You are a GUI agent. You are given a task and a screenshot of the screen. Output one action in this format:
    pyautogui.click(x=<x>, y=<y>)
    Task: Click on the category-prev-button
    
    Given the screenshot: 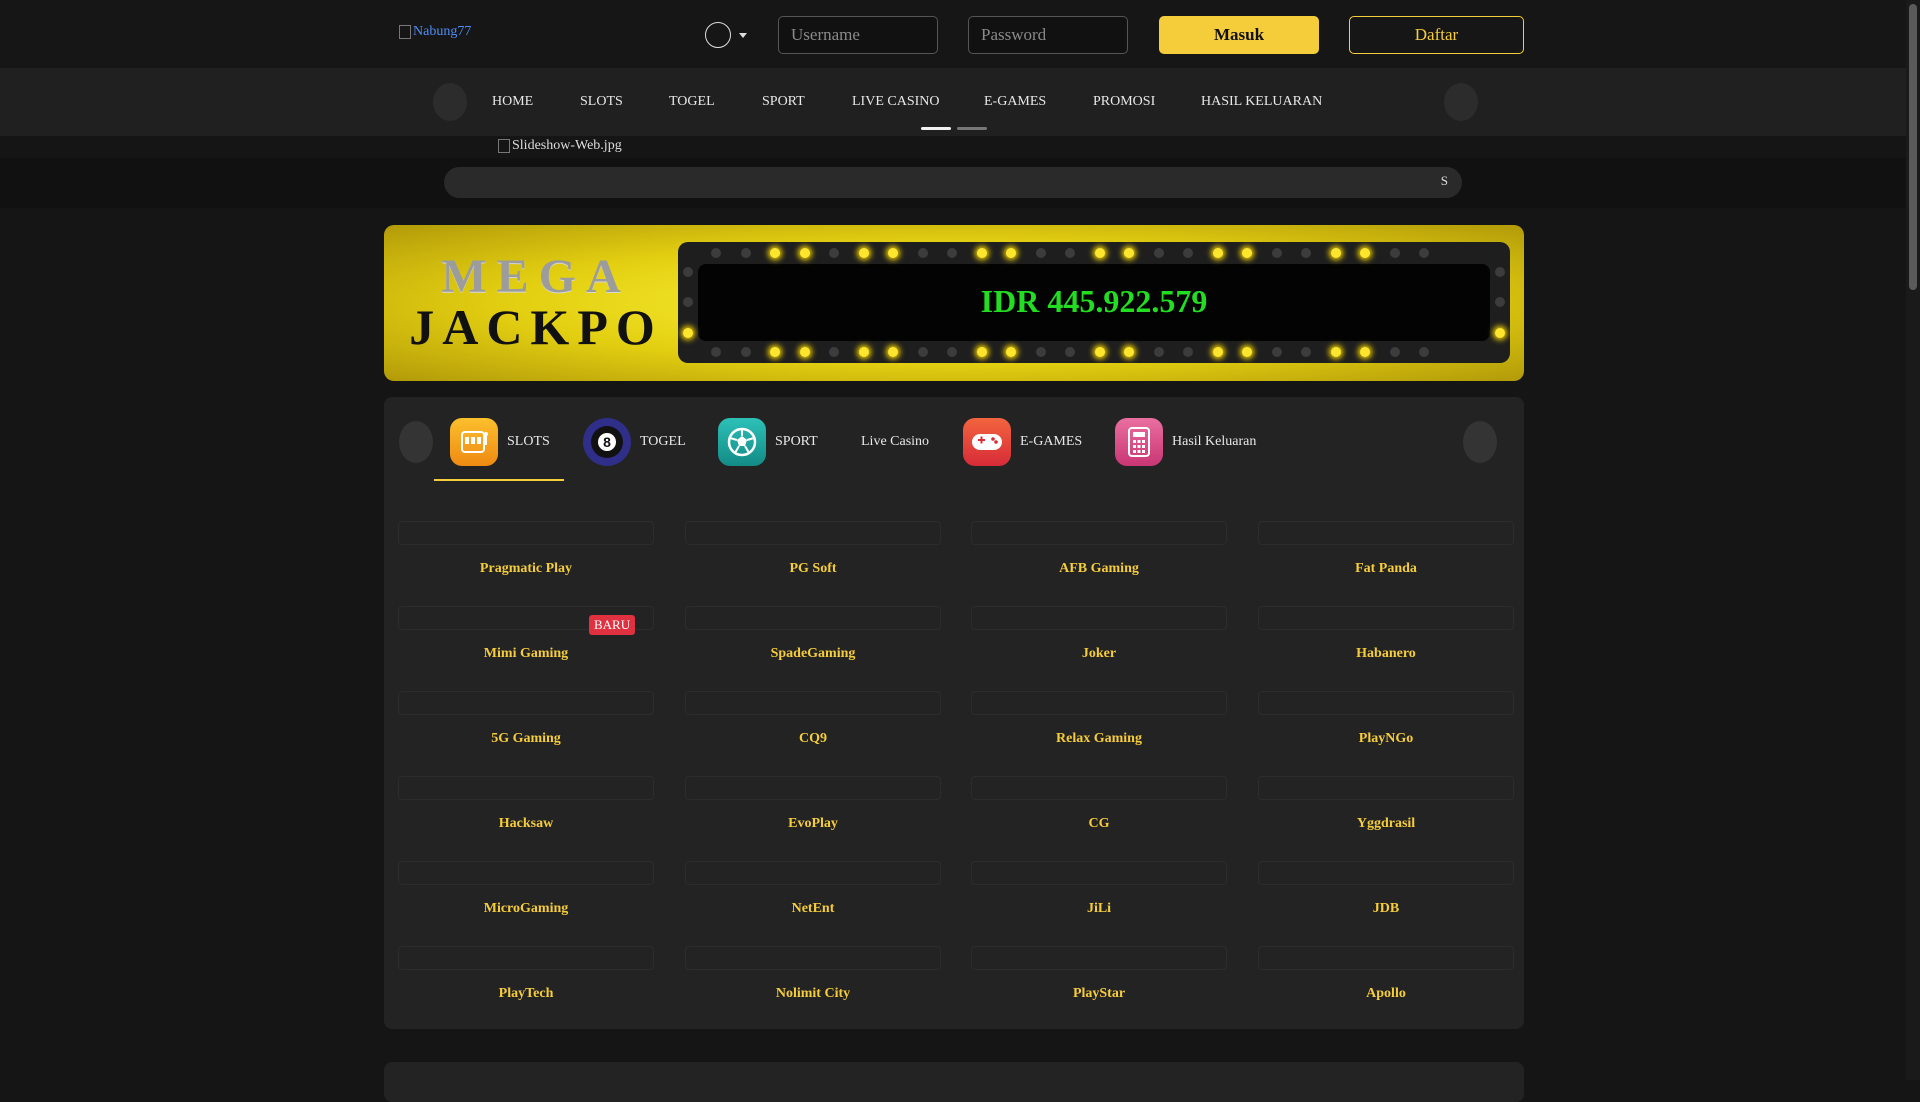 What is the action you would take?
    pyautogui.click(x=416, y=442)
    